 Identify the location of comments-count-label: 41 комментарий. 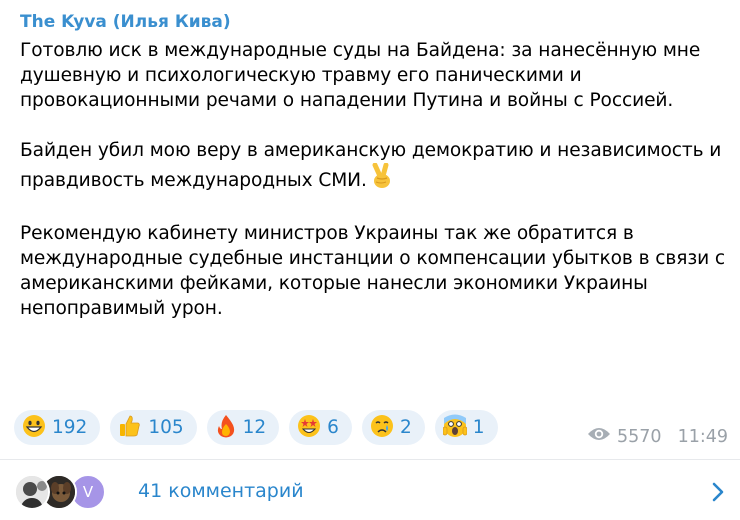
(221, 491).